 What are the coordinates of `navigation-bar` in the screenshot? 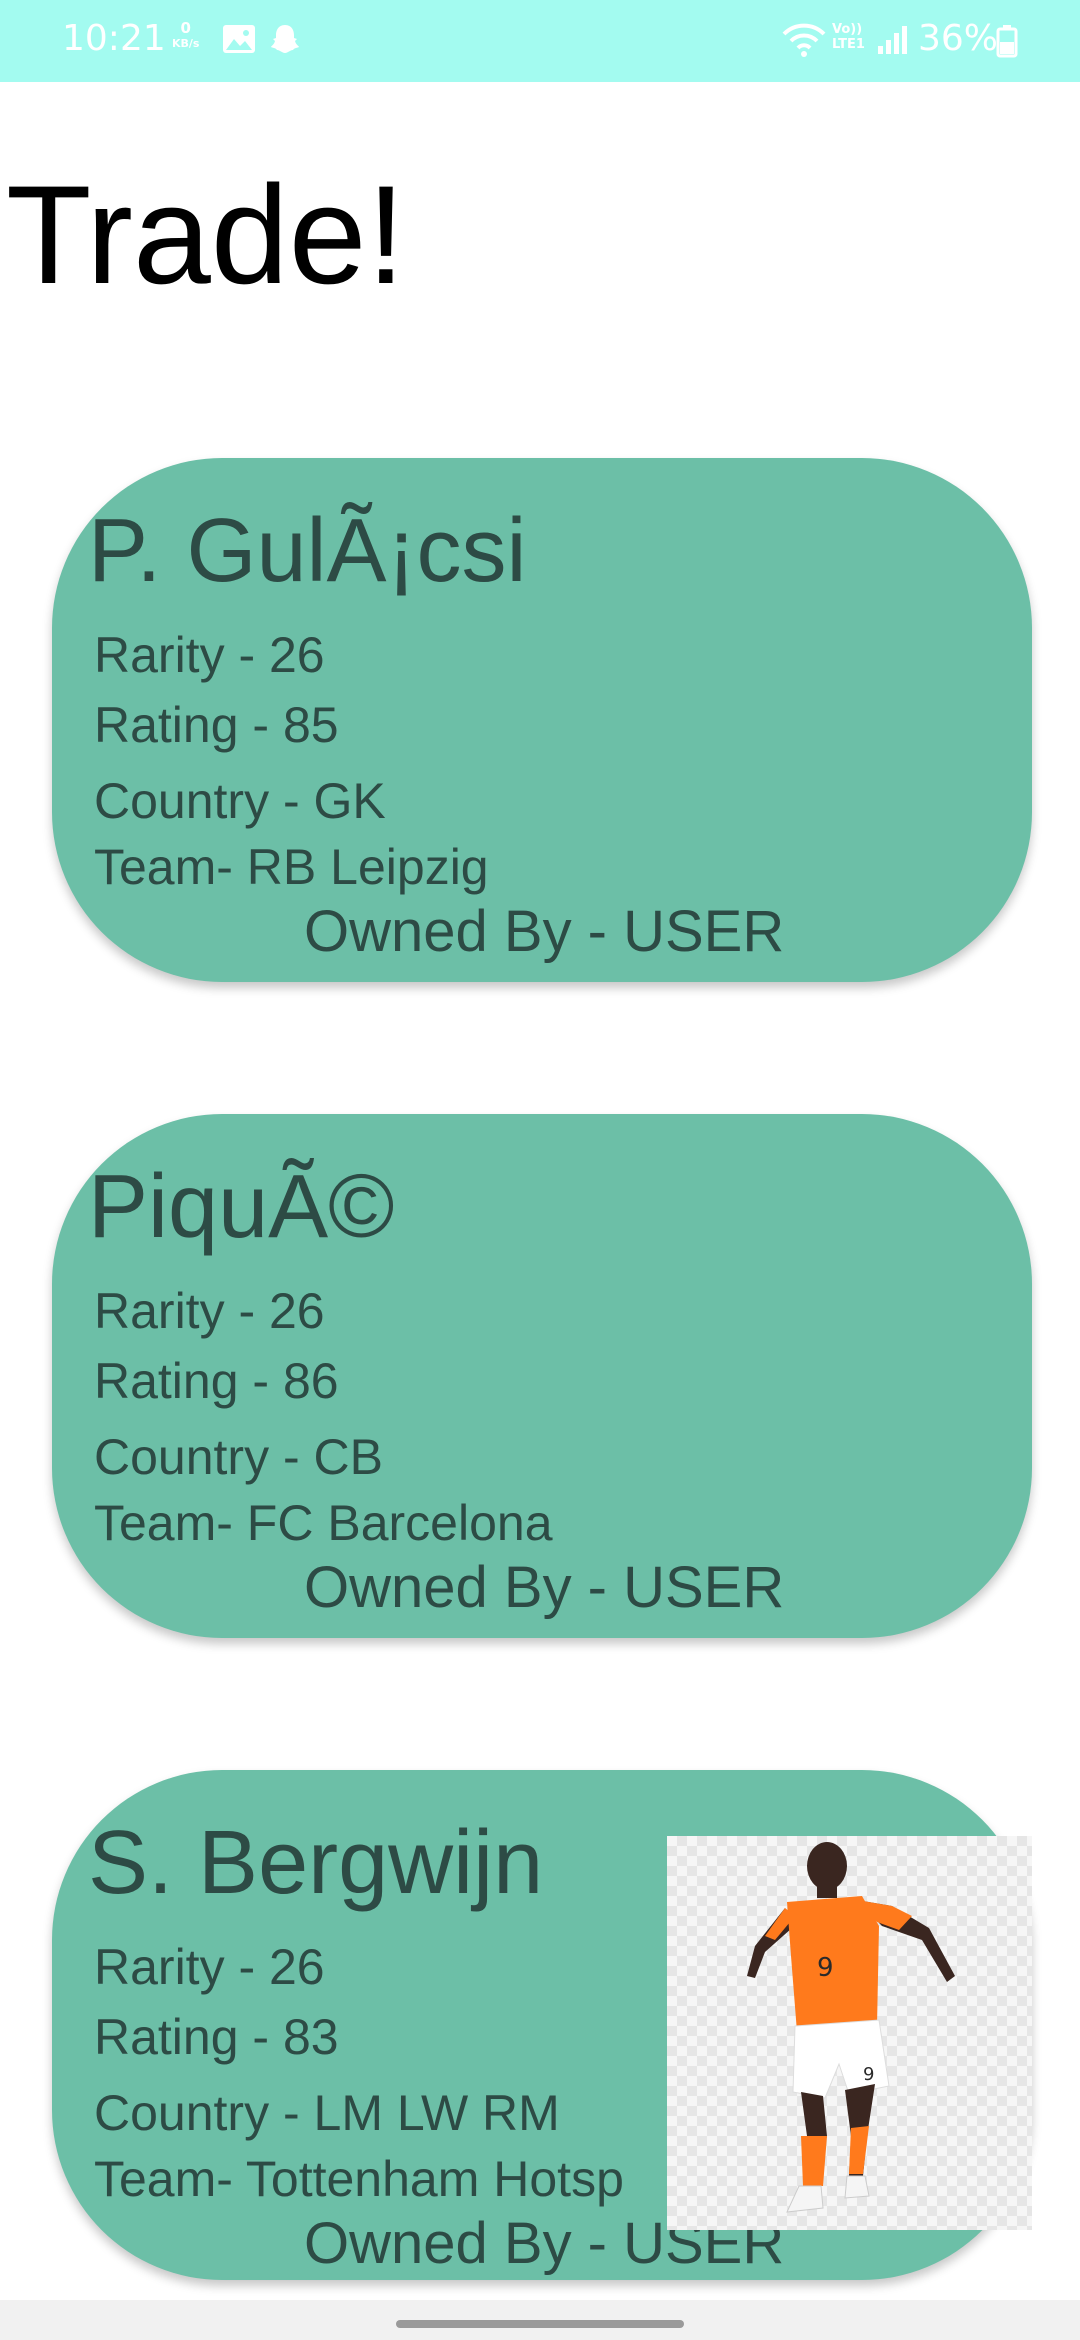 It's located at (540, 2320).